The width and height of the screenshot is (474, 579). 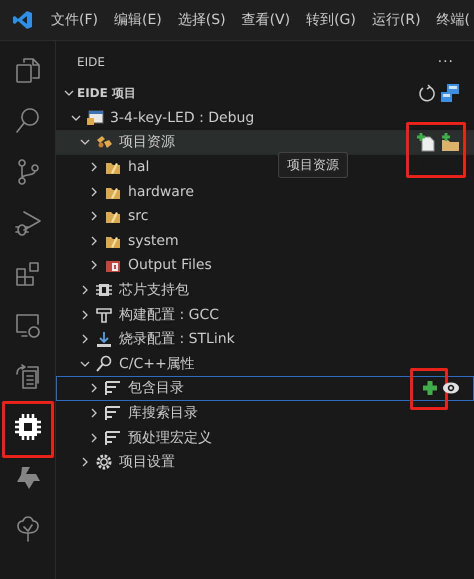 I want to click on search-icon, so click(x=27, y=120).